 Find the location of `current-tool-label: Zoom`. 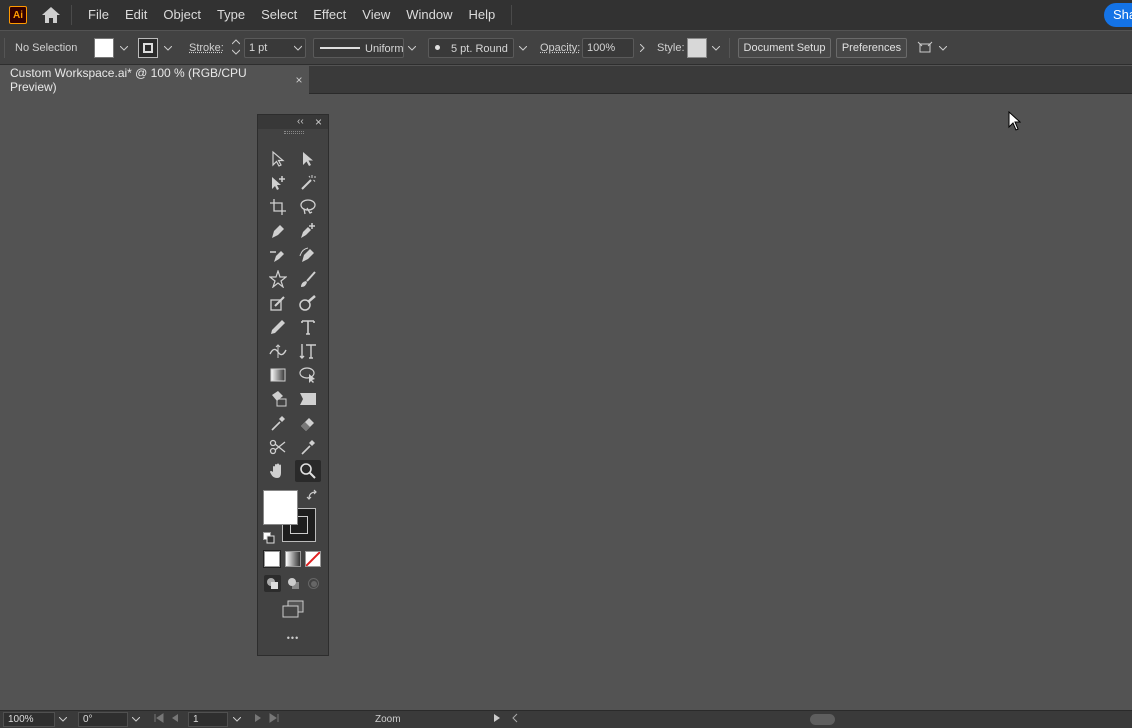

current-tool-label: Zoom is located at coordinates (388, 719).